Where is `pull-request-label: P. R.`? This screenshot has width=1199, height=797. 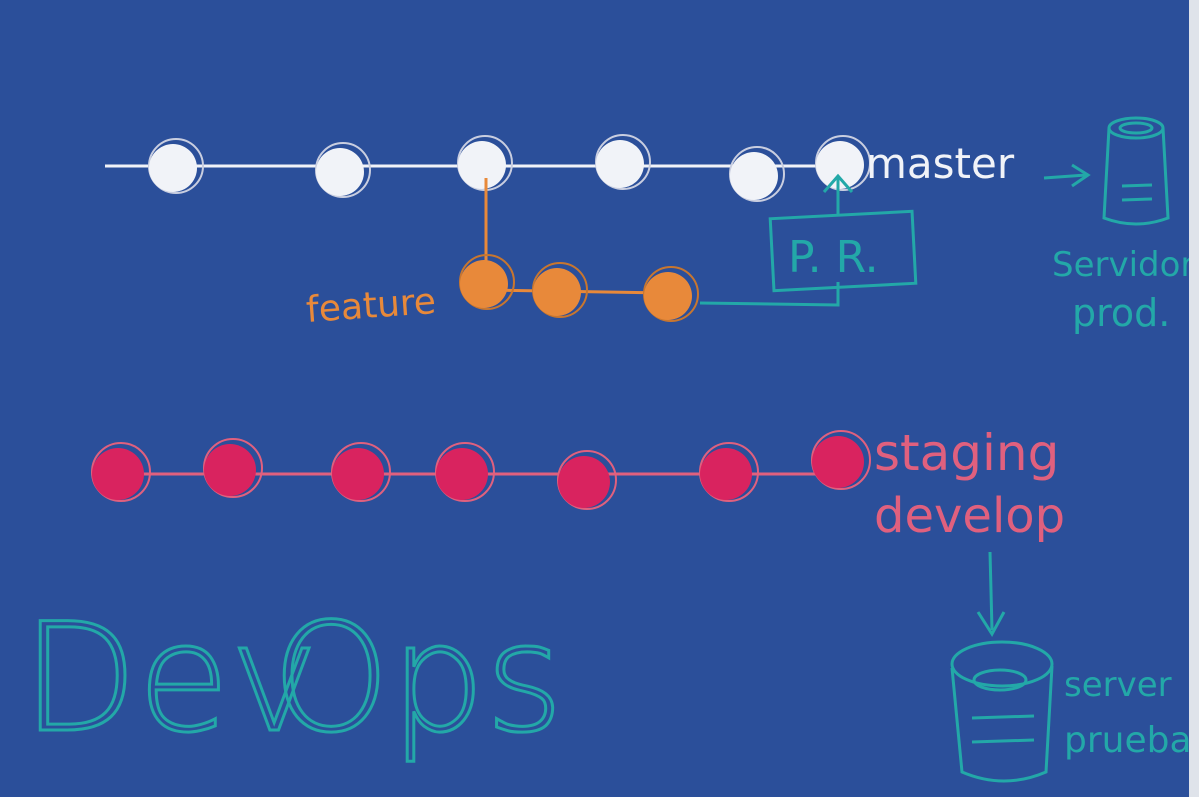
pull-request-label: P. R. is located at coordinates (833, 257).